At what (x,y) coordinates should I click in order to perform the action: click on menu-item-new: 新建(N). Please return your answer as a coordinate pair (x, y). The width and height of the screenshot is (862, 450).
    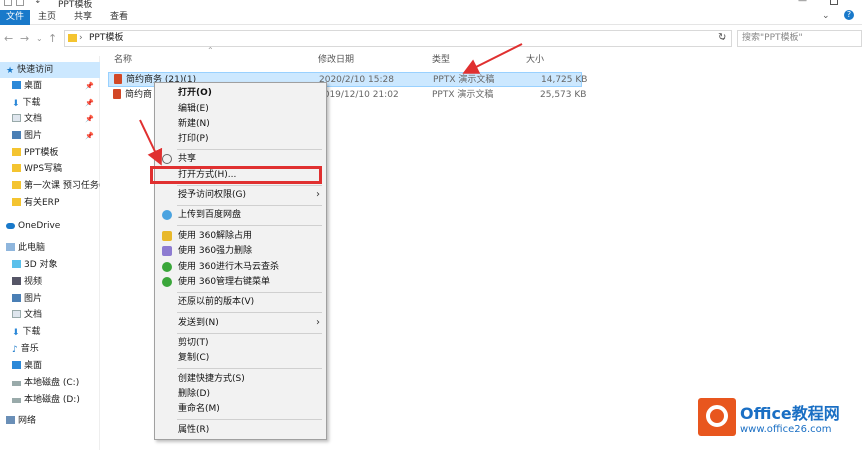
    Looking at the image, I should click on (240, 124).